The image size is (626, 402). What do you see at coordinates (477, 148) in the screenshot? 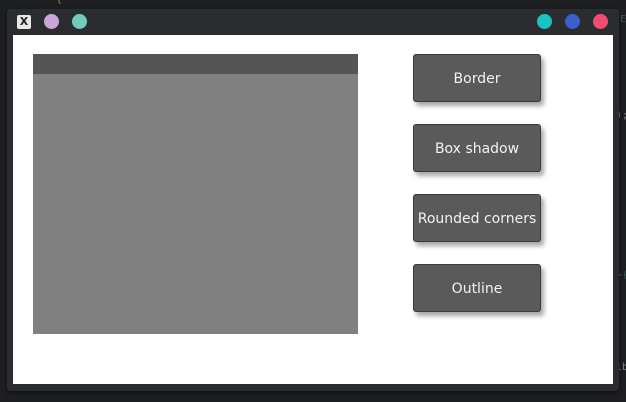
I see `box-shadow-button: Box shadow` at bounding box center [477, 148].